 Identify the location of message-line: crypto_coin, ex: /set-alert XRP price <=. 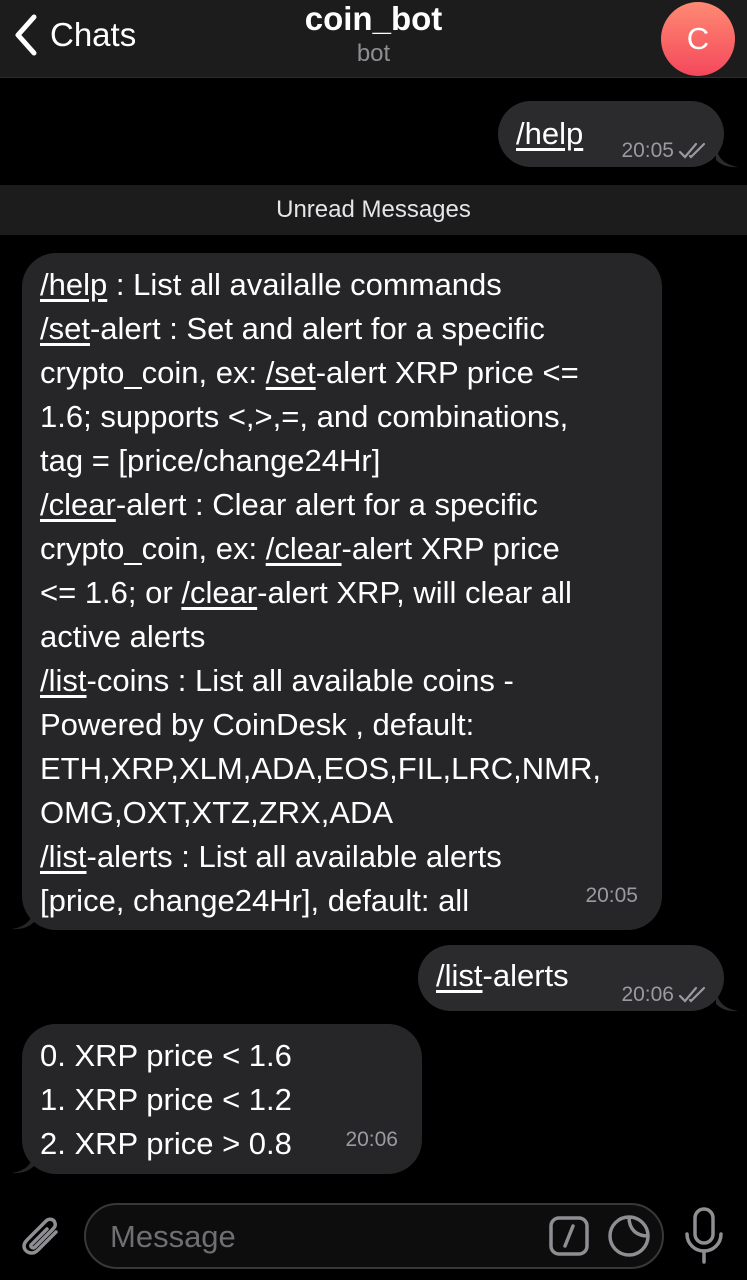
(345, 373).